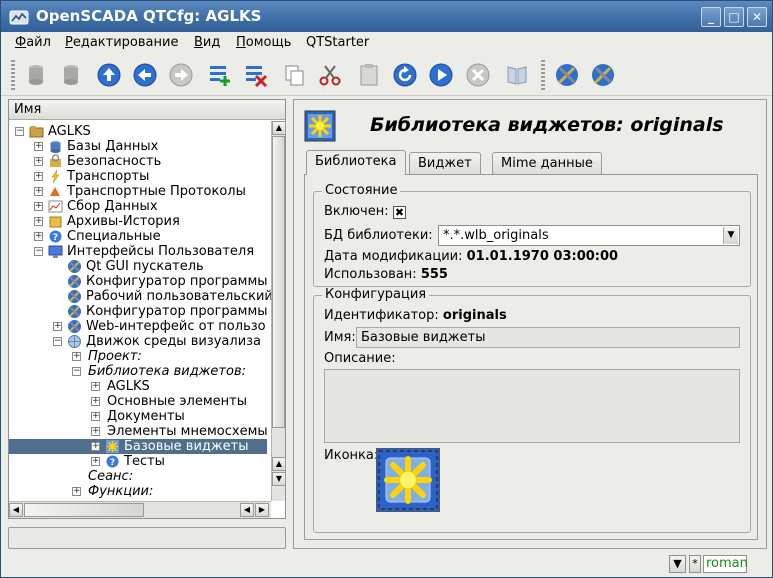 Image resolution: width=773 pixels, height=578 pixels. I want to click on menu-qtstarter: QTStarter, so click(337, 42).